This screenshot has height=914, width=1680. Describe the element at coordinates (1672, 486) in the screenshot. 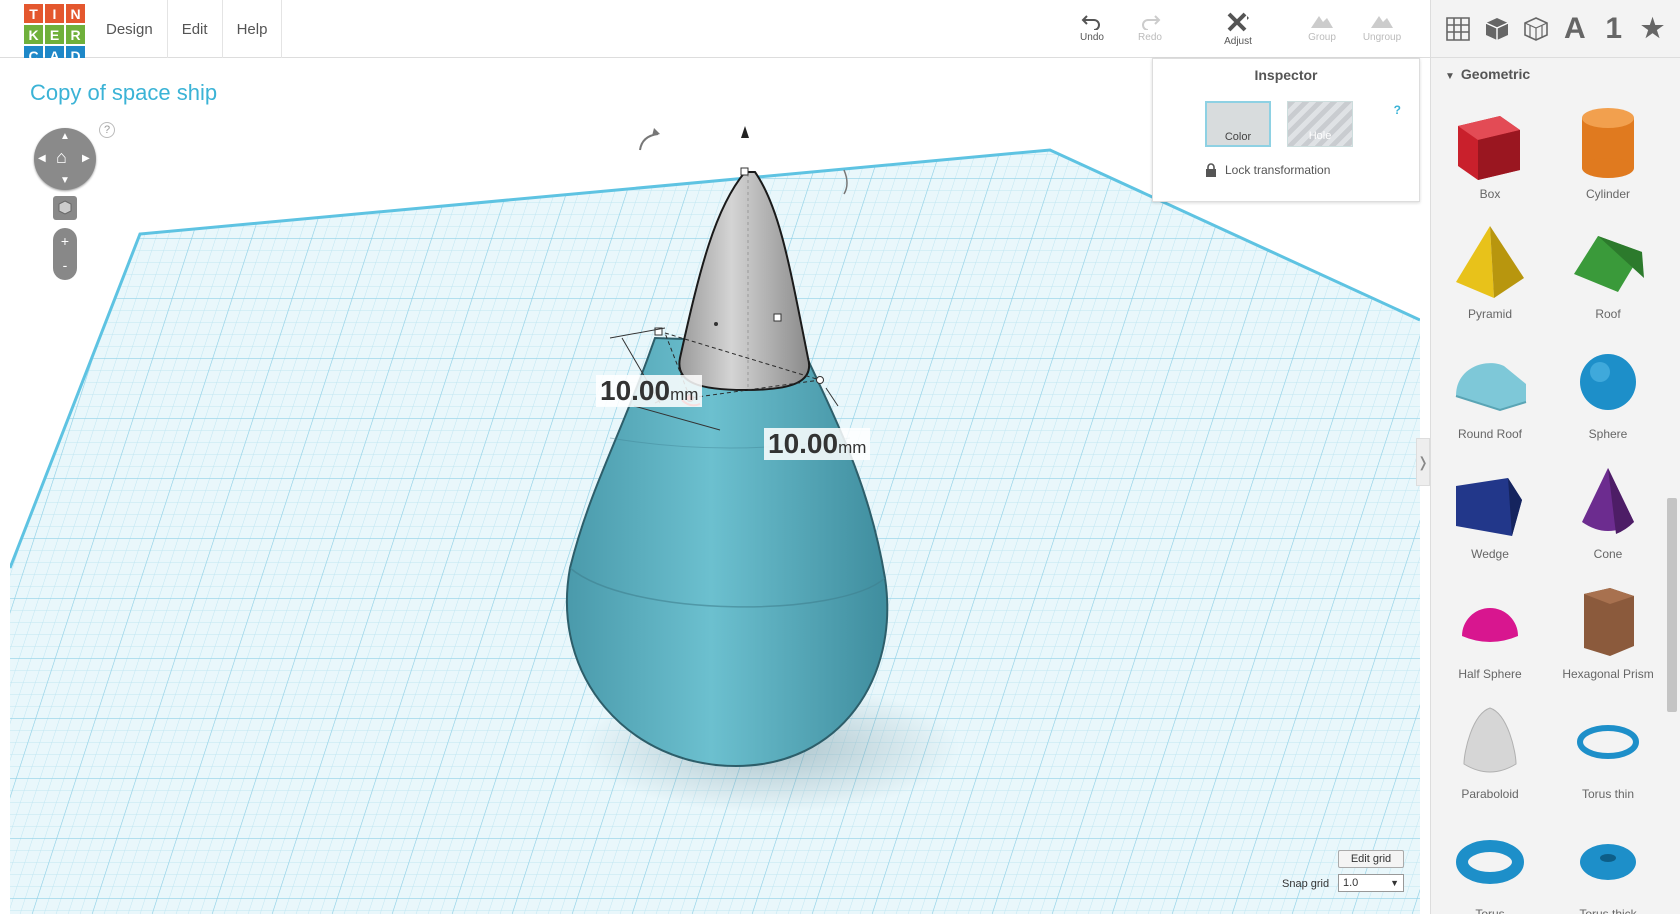

I see `library-scrollbar` at that location.